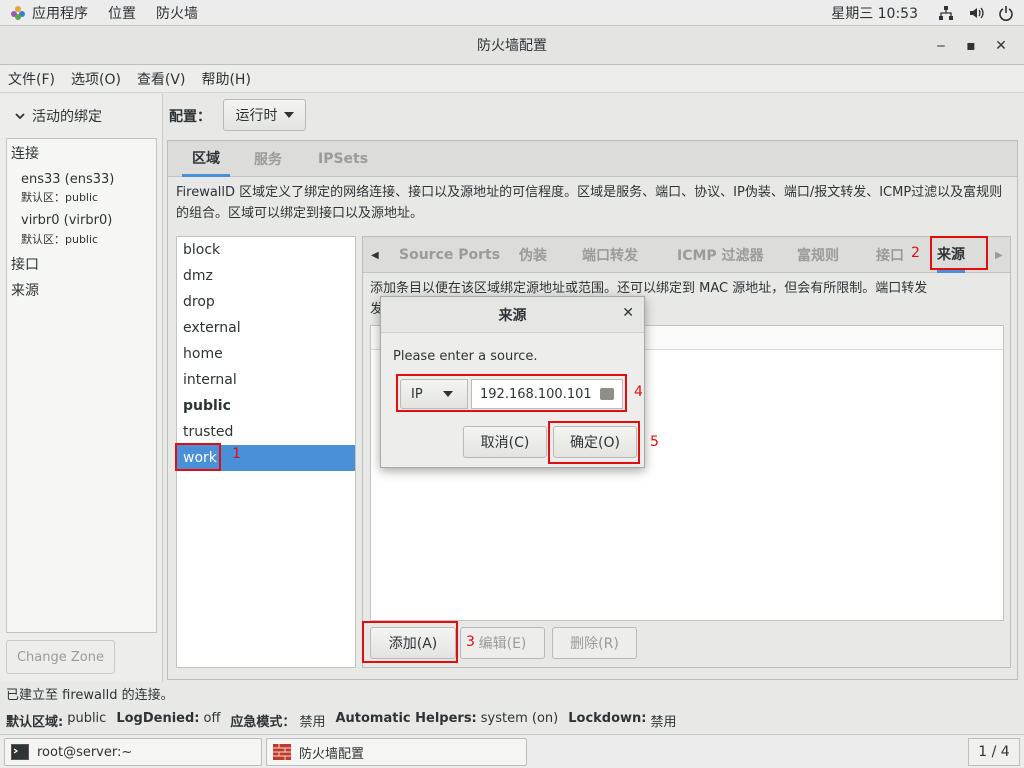 The image size is (1024, 768). Describe the element at coordinates (263, 722) in the screenshot. I see `panic-mode-label: 应急模式：` at that location.